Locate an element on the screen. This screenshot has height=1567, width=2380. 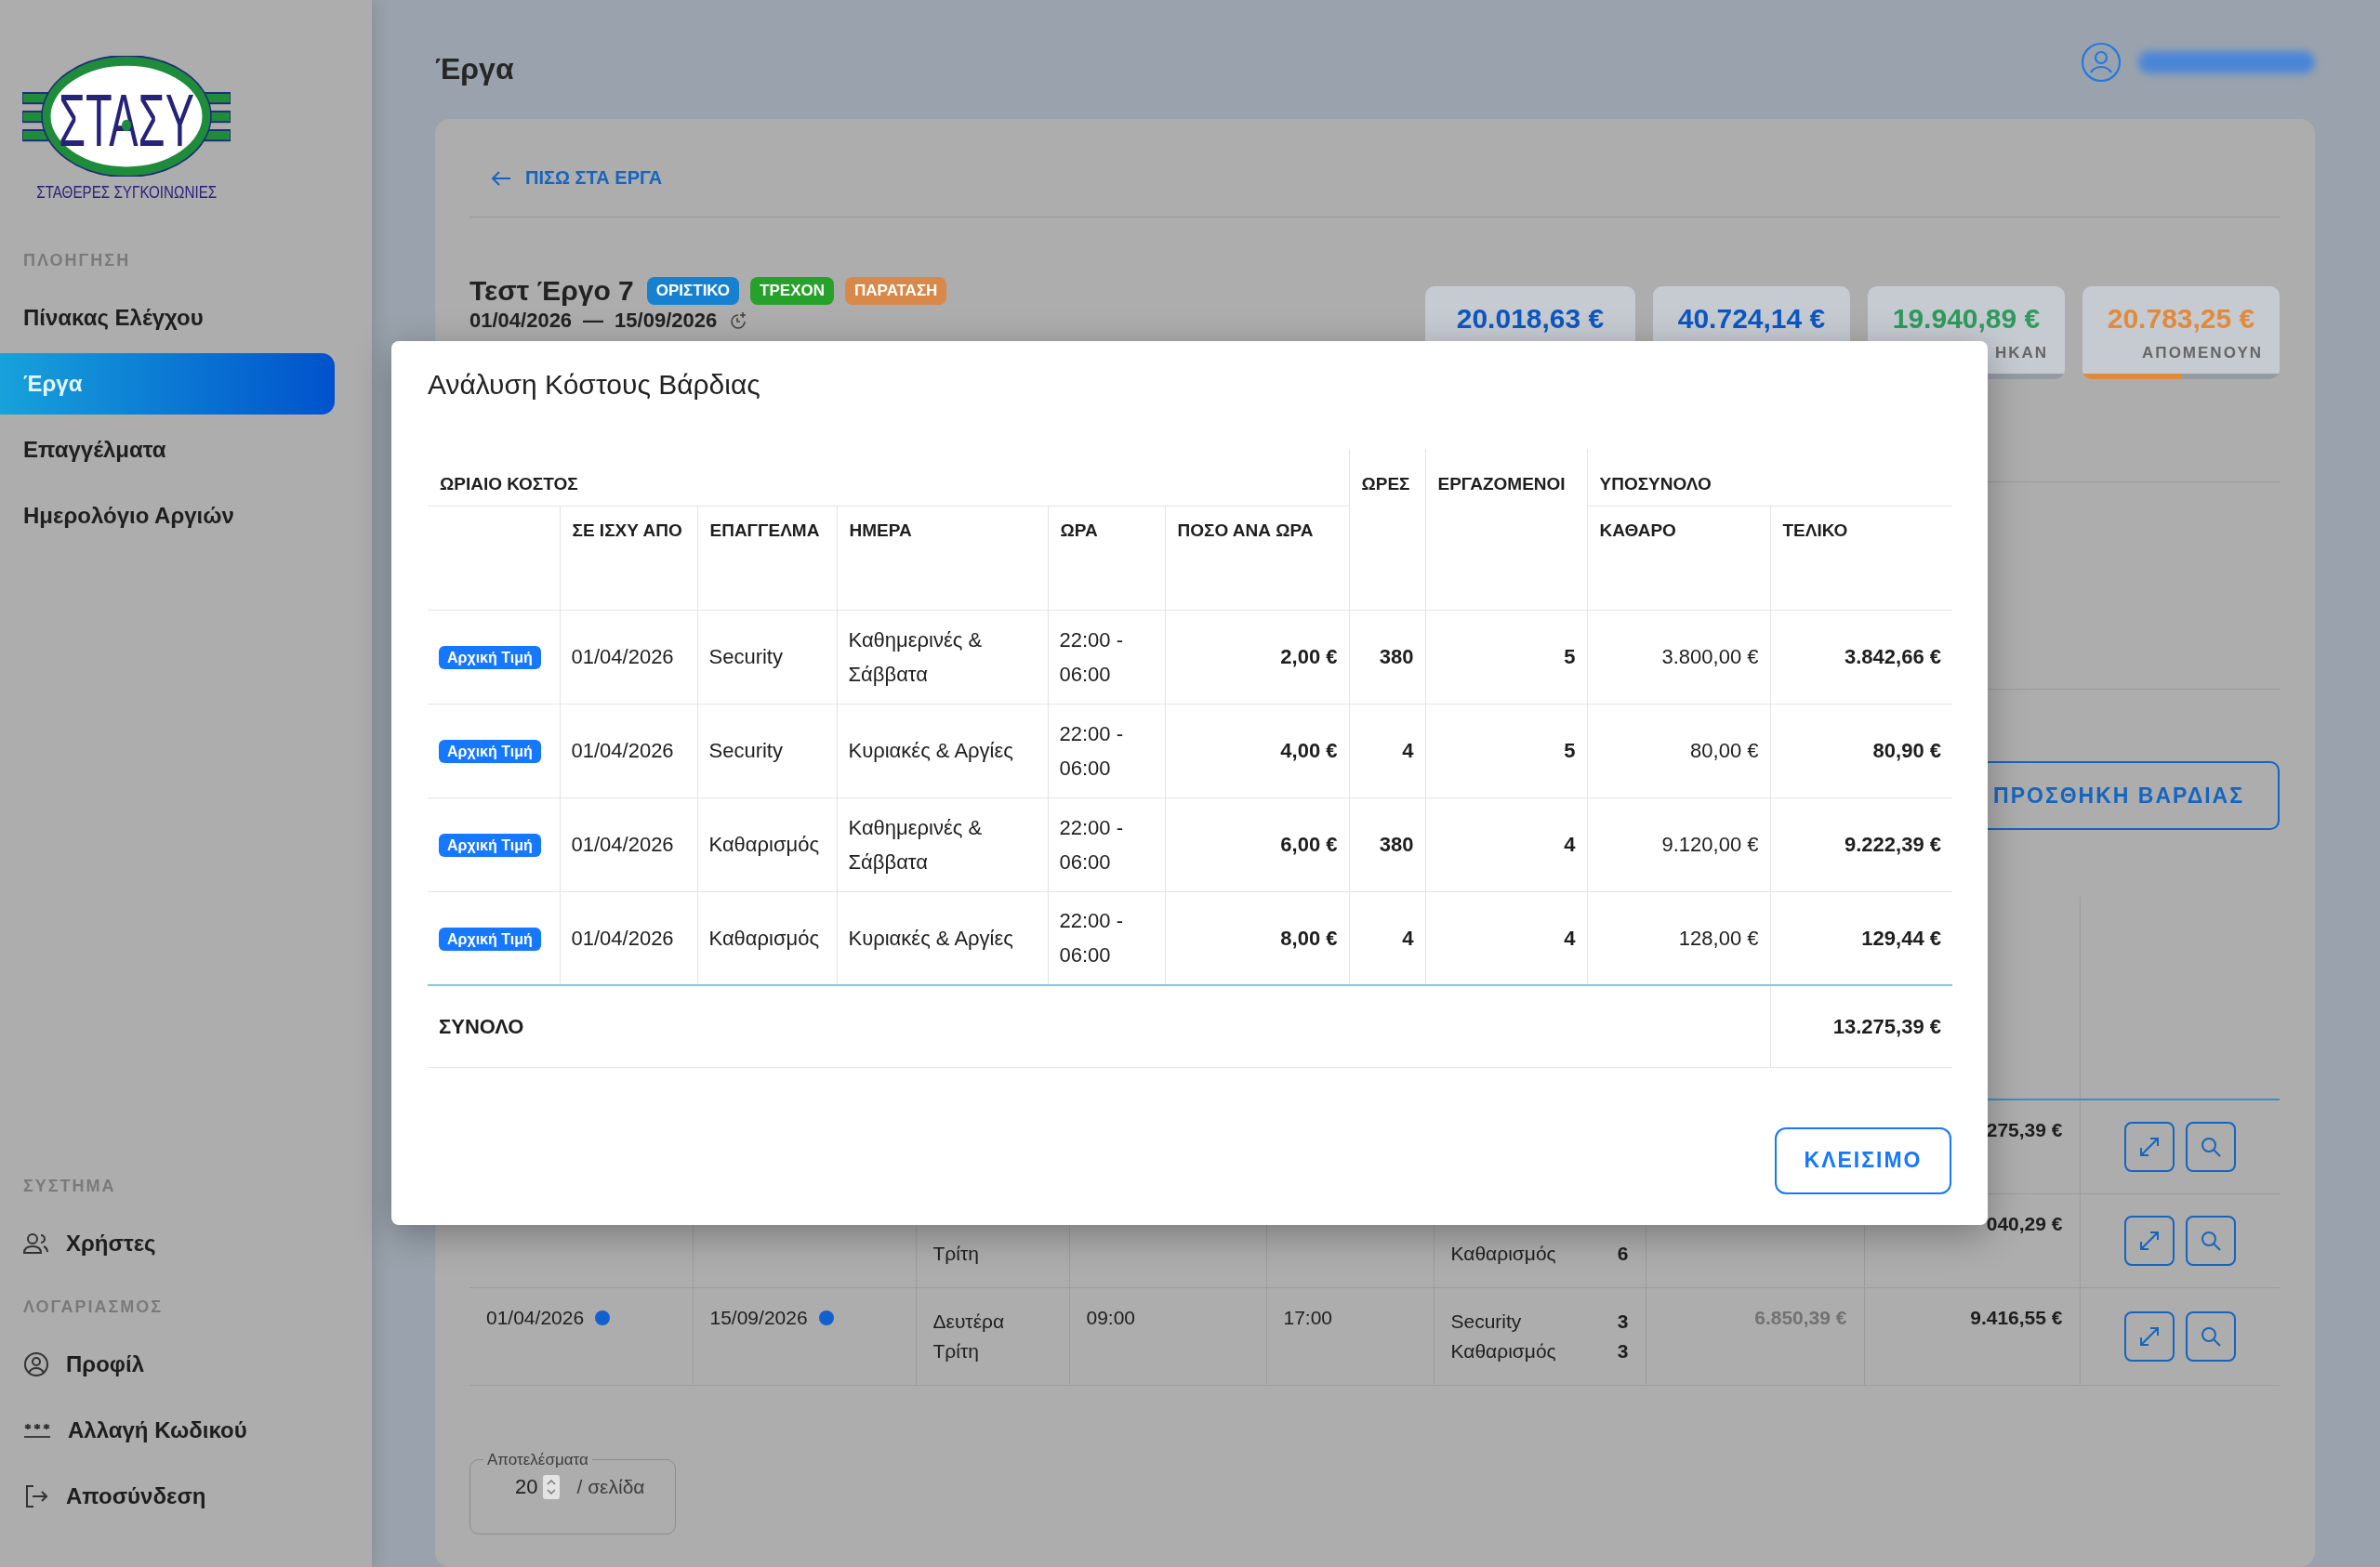
nav-item: Πίνακας Ελέγχου is located at coordinates (167, 318).